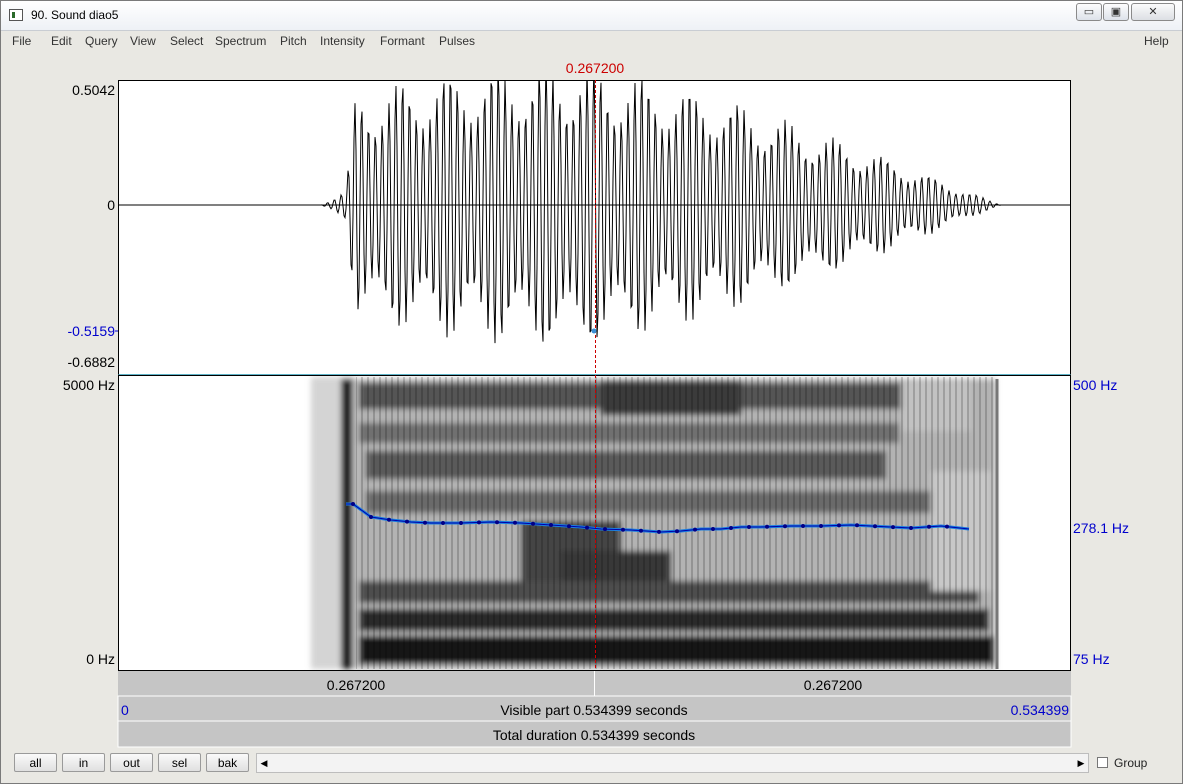 Image resolution: width=1183 pixels, height=784 pixels. What do you see at coordinates (1089, 12) in the screenshot?
I see `minimize-button: ▭` at bounding box center [1089, 12].